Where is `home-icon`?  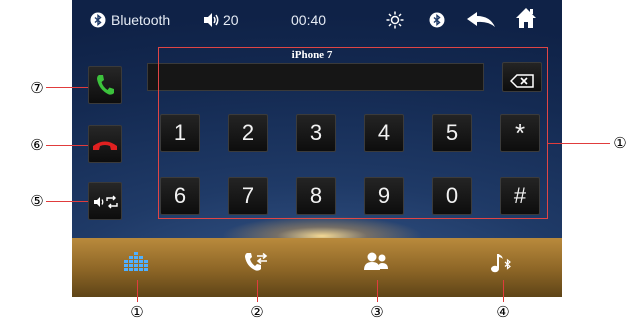 home-icon is located at coordinates (526, 18).